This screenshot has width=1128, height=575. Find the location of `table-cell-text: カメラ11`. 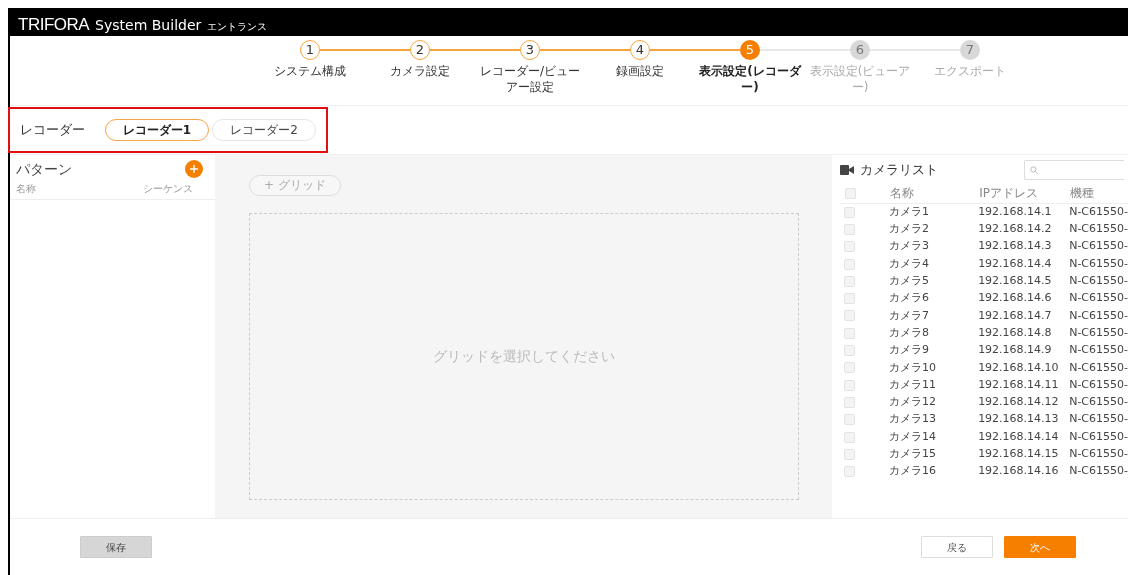

table-cell-text: カメラ11 is located at coordinates (913, 384).